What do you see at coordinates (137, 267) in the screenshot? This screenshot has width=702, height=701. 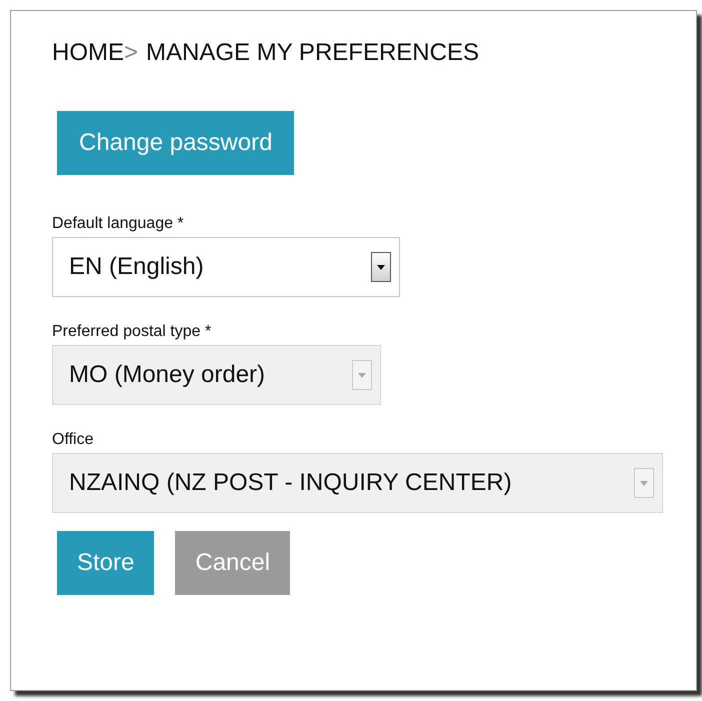 I see `dropdown-value: EN (English)` at bounding box center [137, 267].